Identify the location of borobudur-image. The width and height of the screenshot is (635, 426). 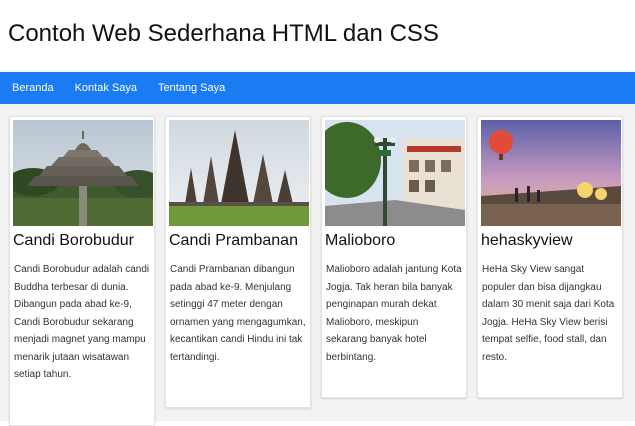
(83, 173).